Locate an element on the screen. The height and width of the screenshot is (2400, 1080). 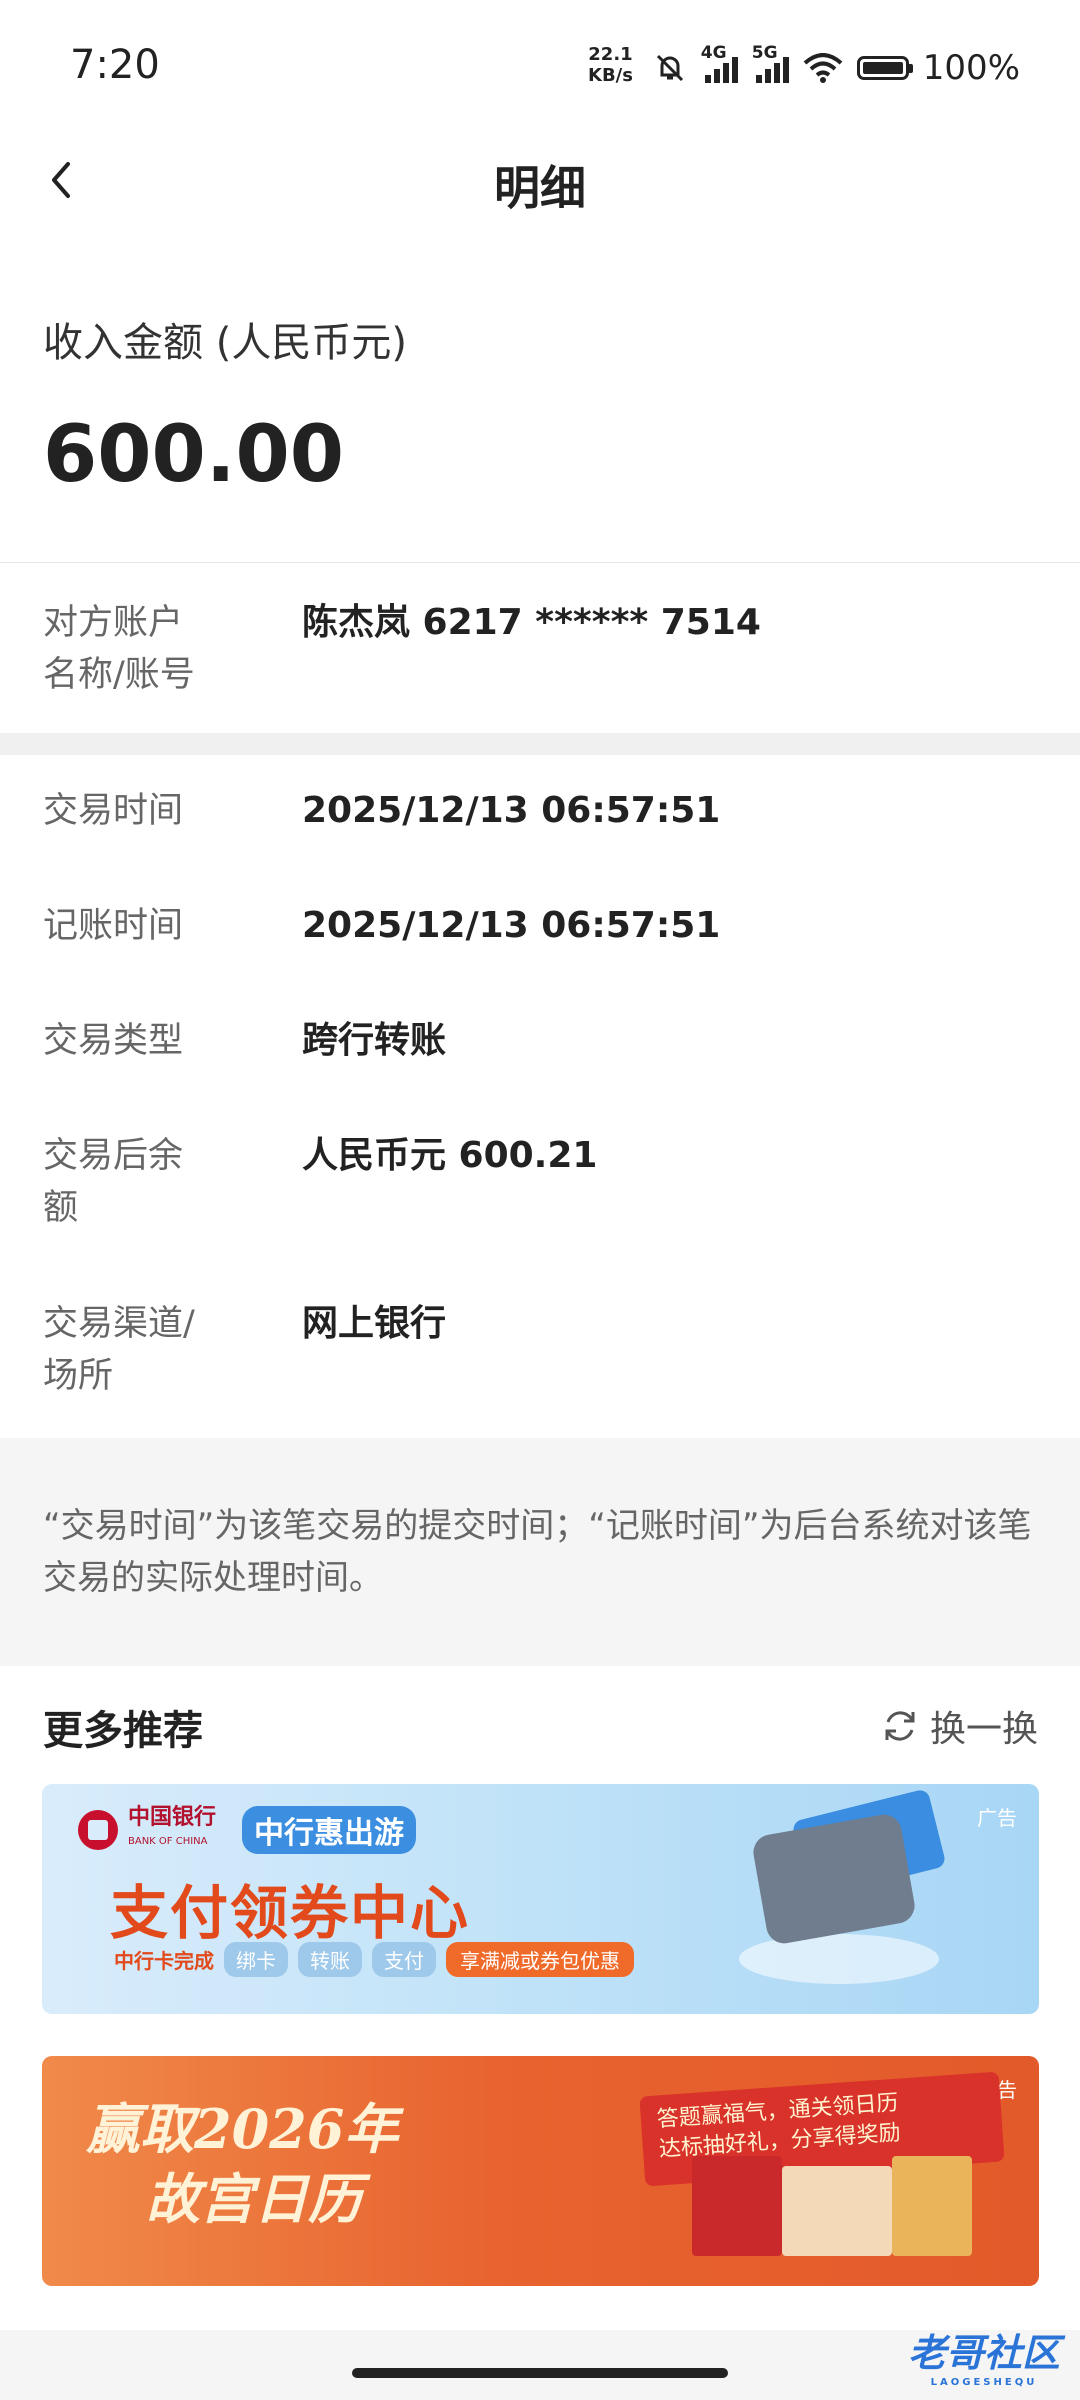
detail-label-trade-type: 交易类型 is located at coordinates (113, 1041).